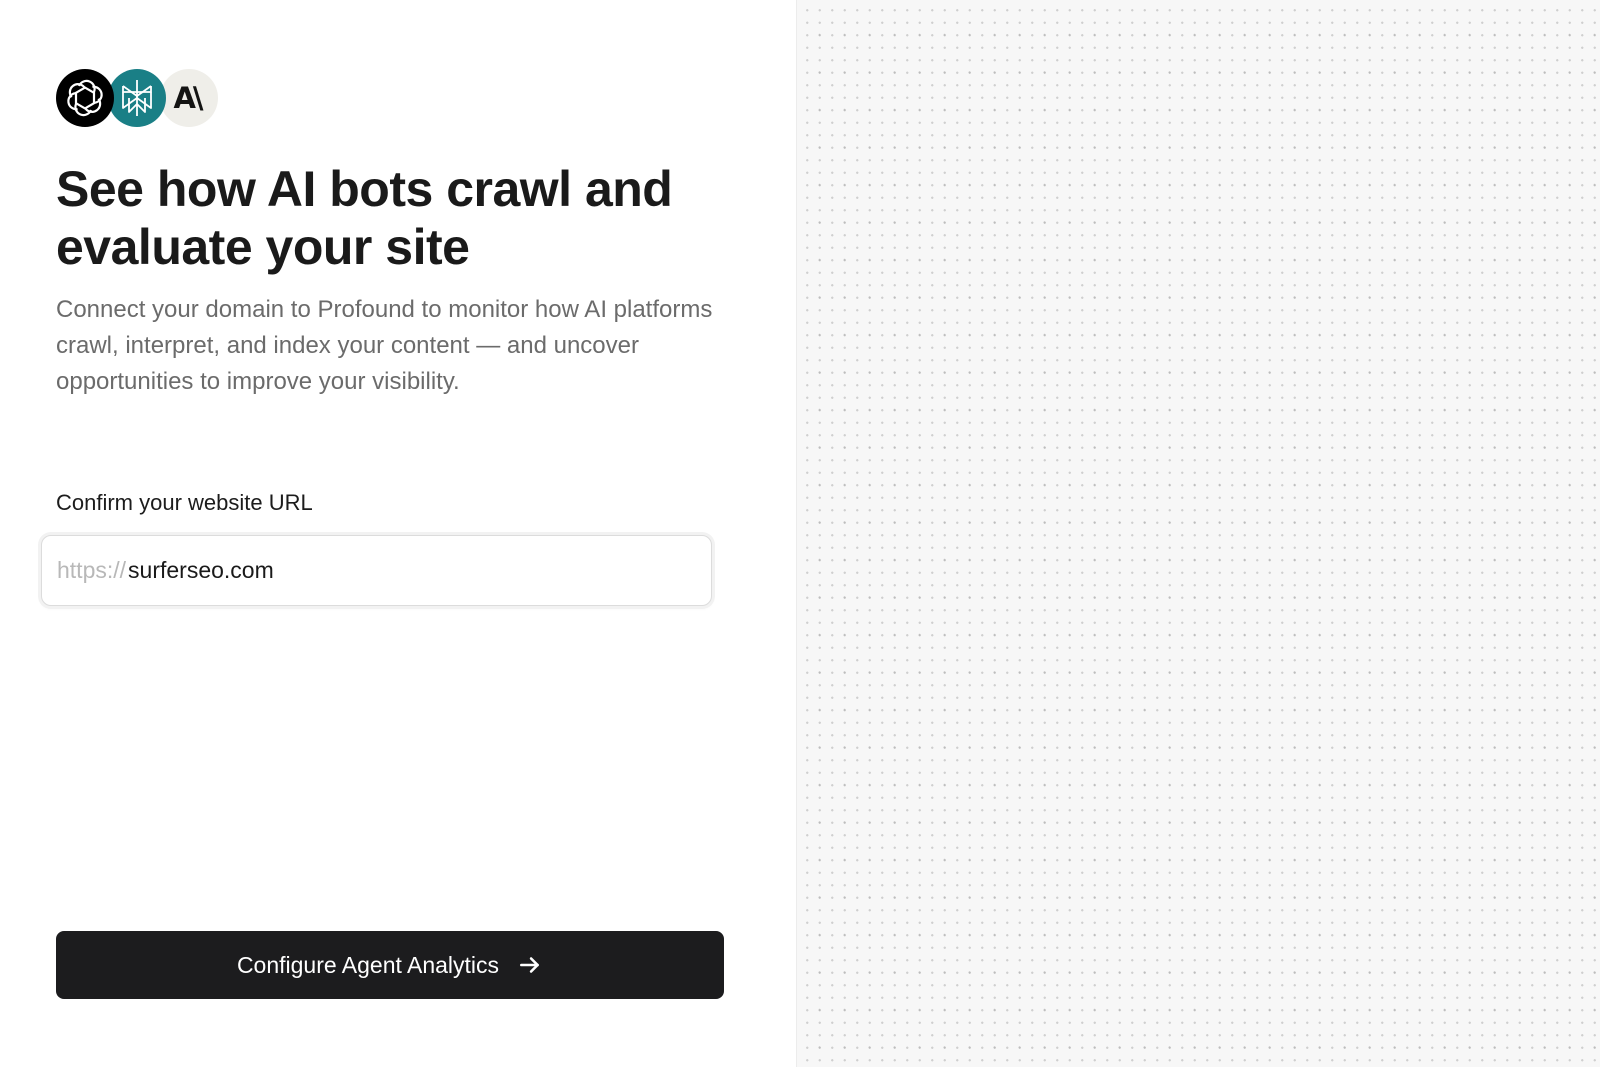  I want to click on arrow-right-icon, so click(530, 965).